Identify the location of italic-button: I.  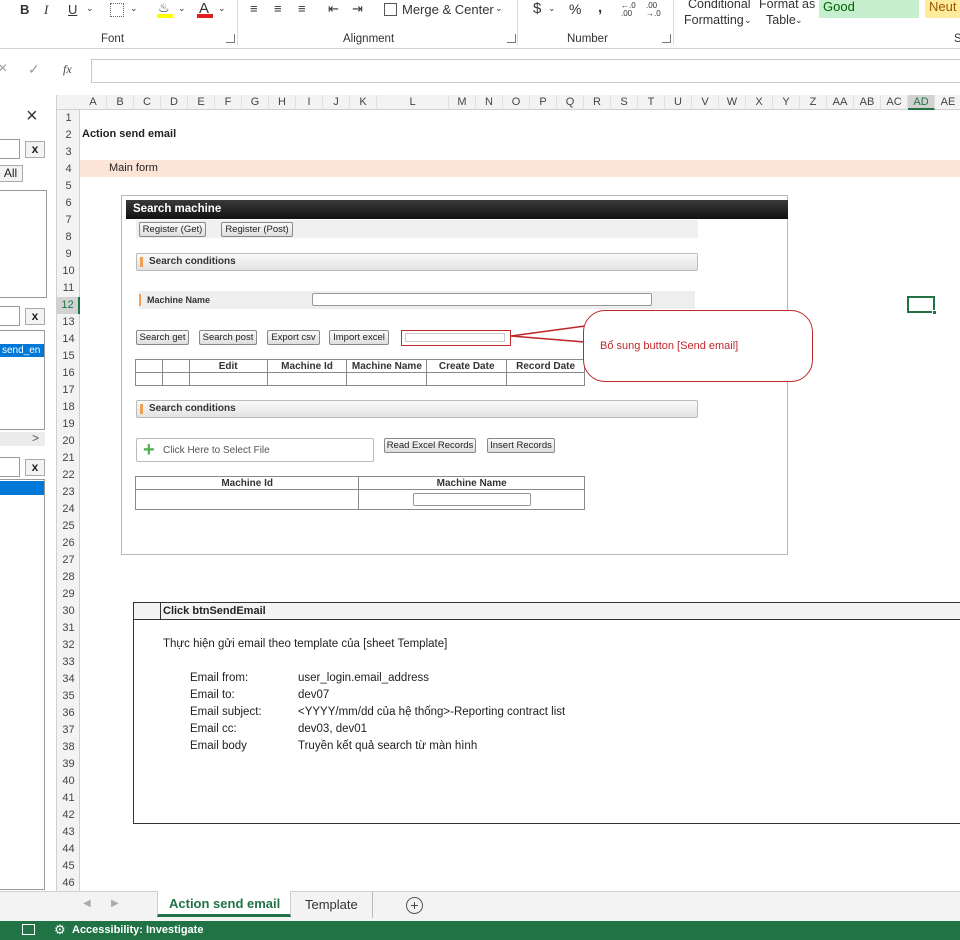
(46, 10).